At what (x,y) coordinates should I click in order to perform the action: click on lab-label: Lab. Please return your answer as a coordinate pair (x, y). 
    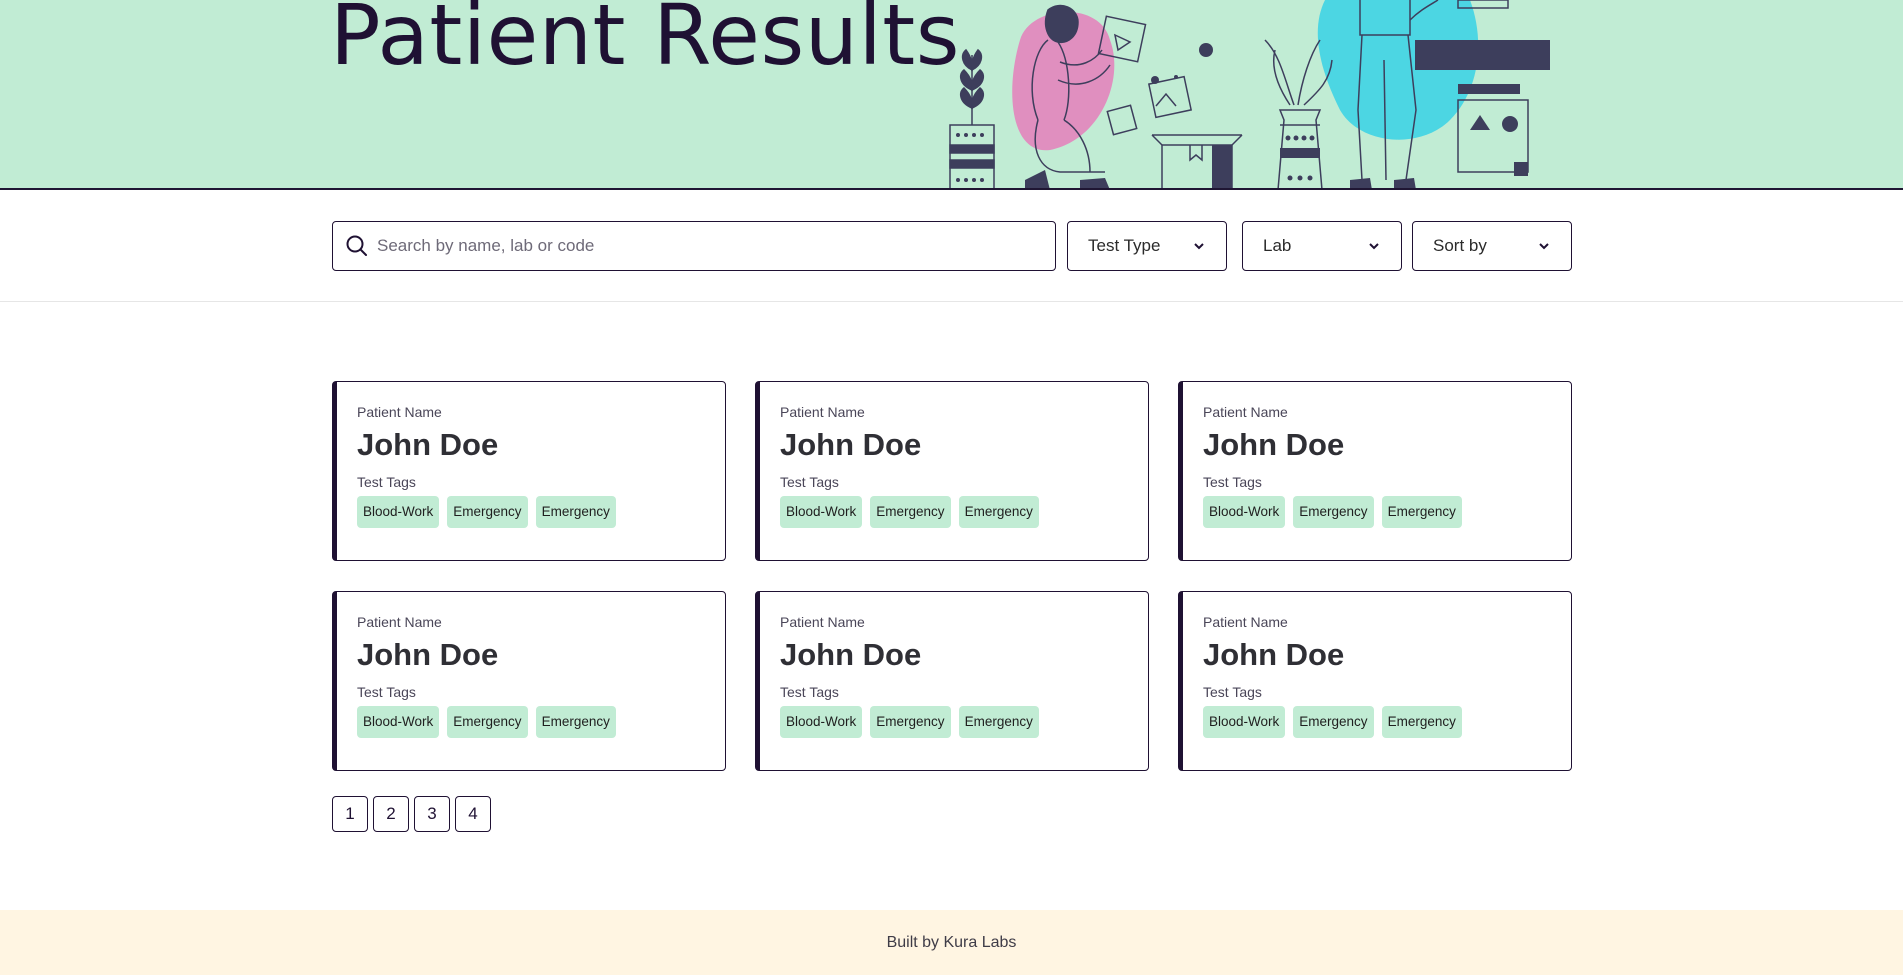
    Looking at the image, I should click on (1277, 245).